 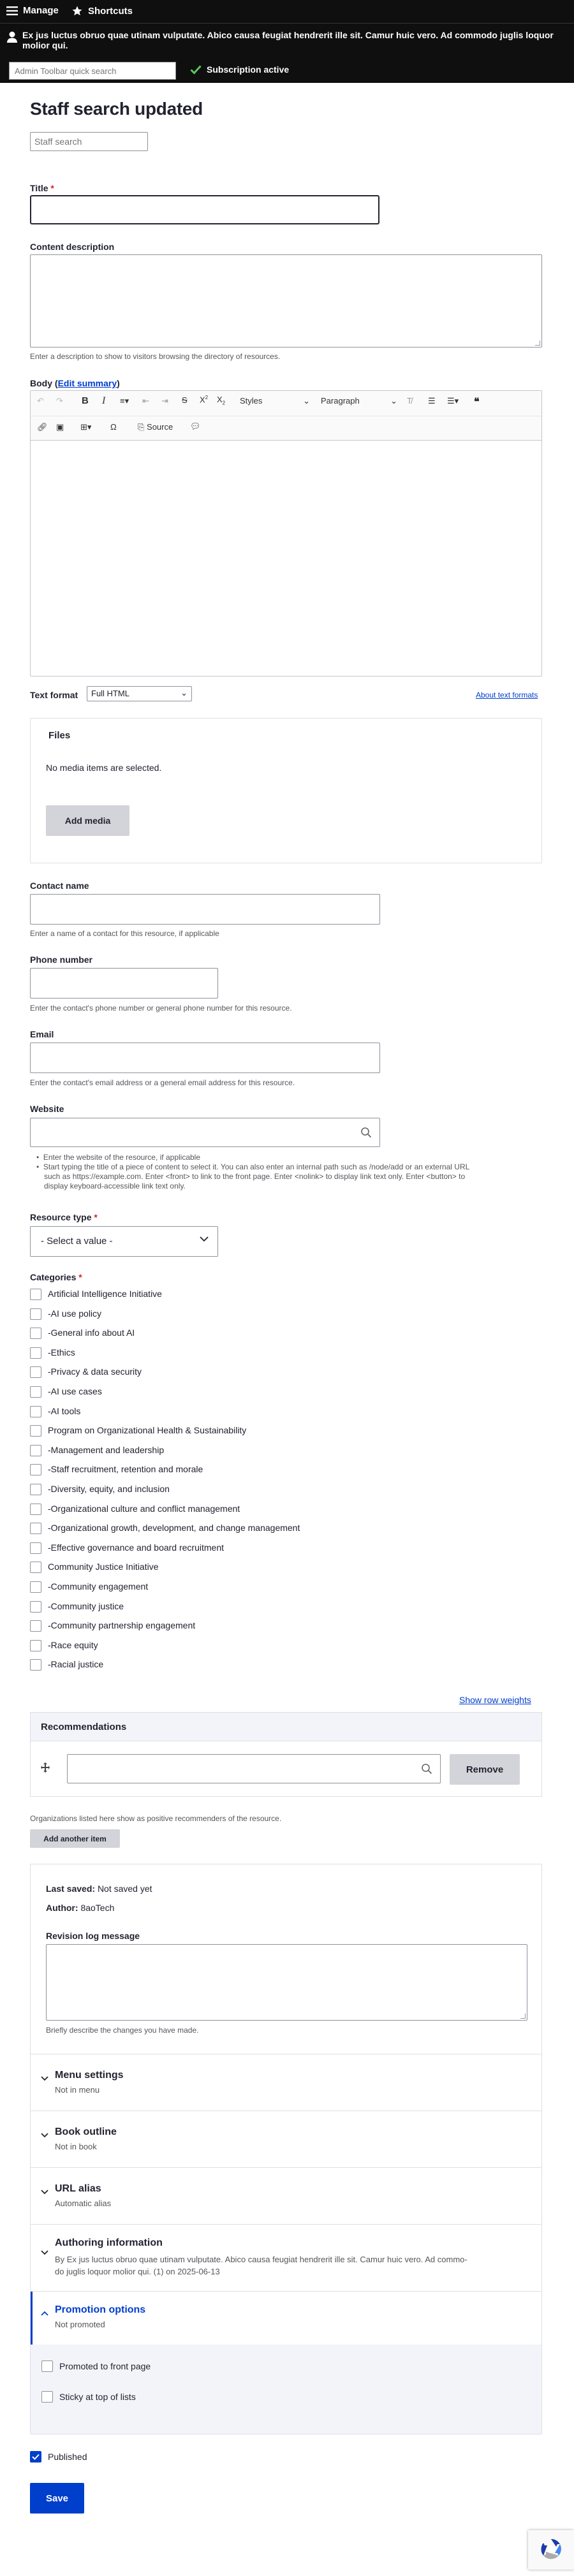 What do you see at coordinates (113, 427) in the screenshot?
I see `special-characters-icon: Ω` at bounding box center [113, 427].